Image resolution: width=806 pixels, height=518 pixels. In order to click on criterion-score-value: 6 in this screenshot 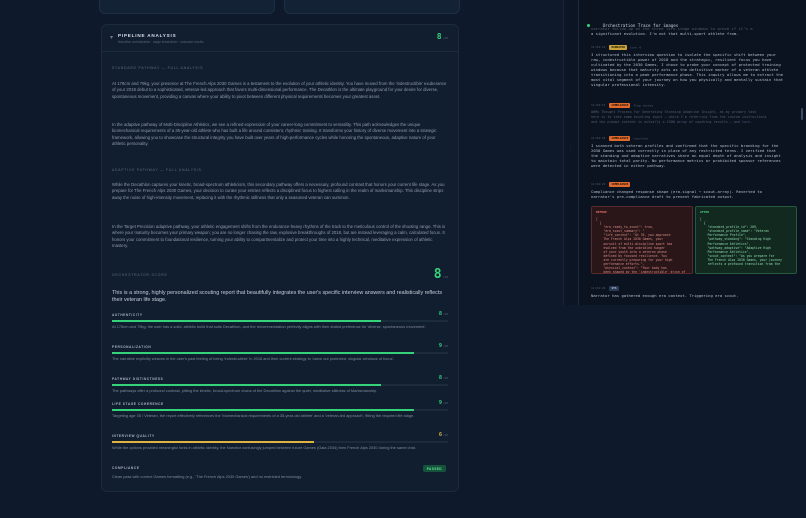, I will do `click(440, 435)`.